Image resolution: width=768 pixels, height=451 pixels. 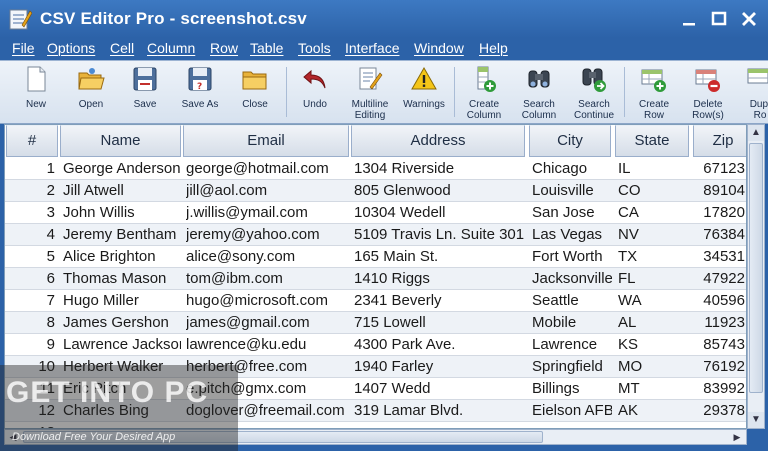 I want to click on cell-name: Jill Atwell, so click(x=122, y=191).